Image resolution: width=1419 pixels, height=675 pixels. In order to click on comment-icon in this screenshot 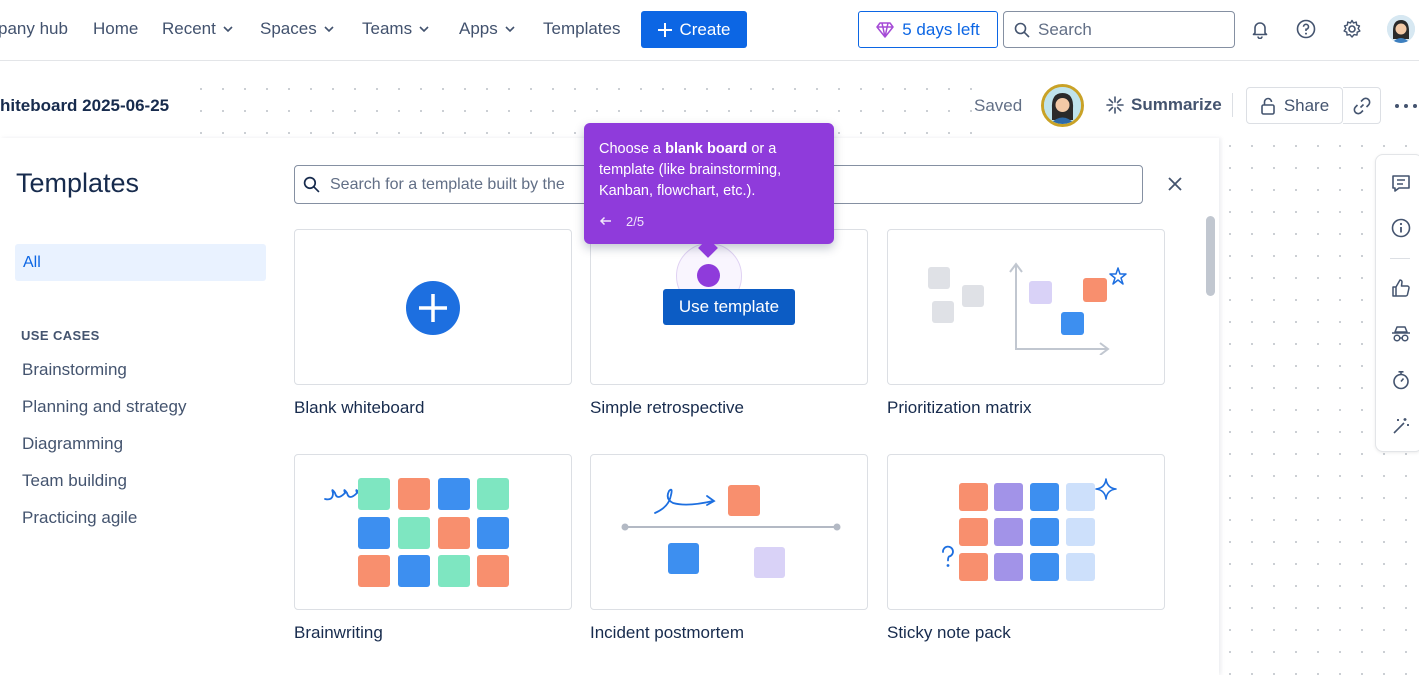, I will do `click(1401, 183)`.